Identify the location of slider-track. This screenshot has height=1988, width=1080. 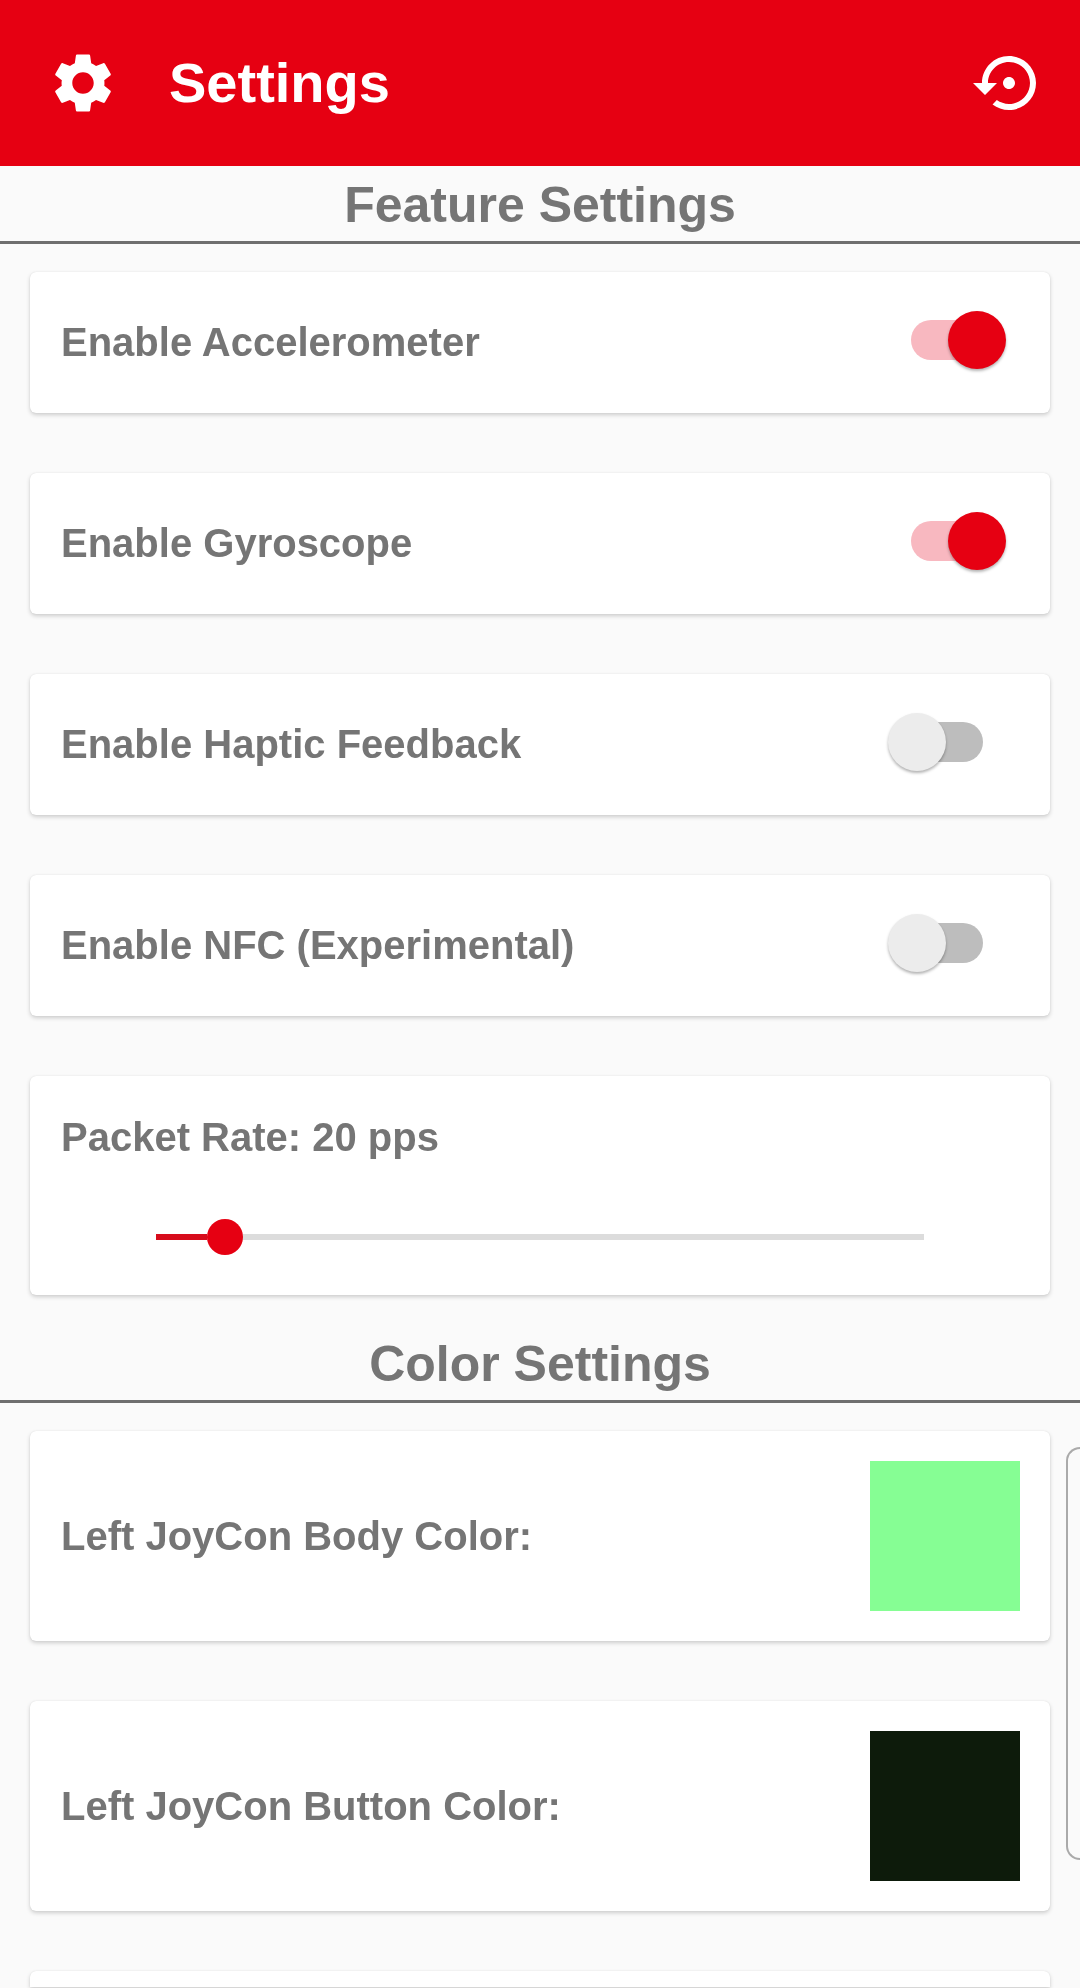
(540, 1237).